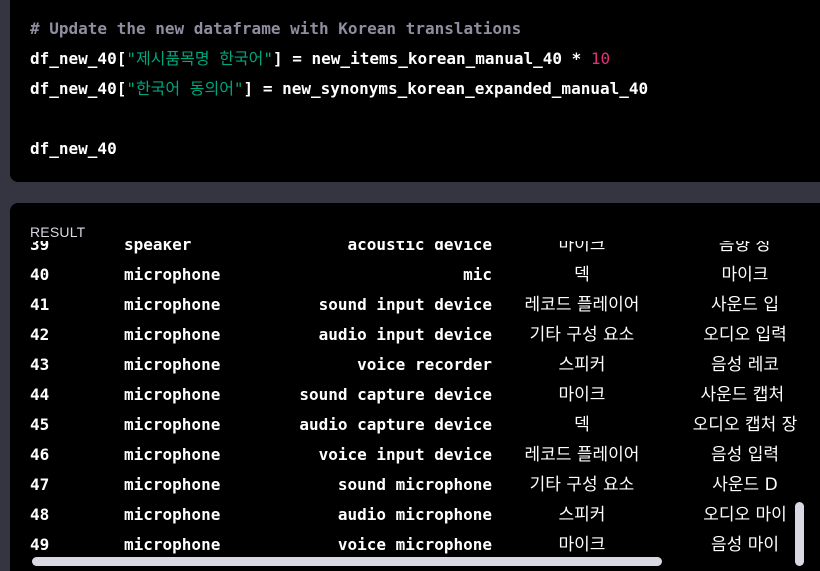 This screenshot has width=820, height=571. What do you see at coordinates (745, 425) in the screenshot?
I see `row-synonym: 오디오 캡처 장` at bounding box center [745, 425].